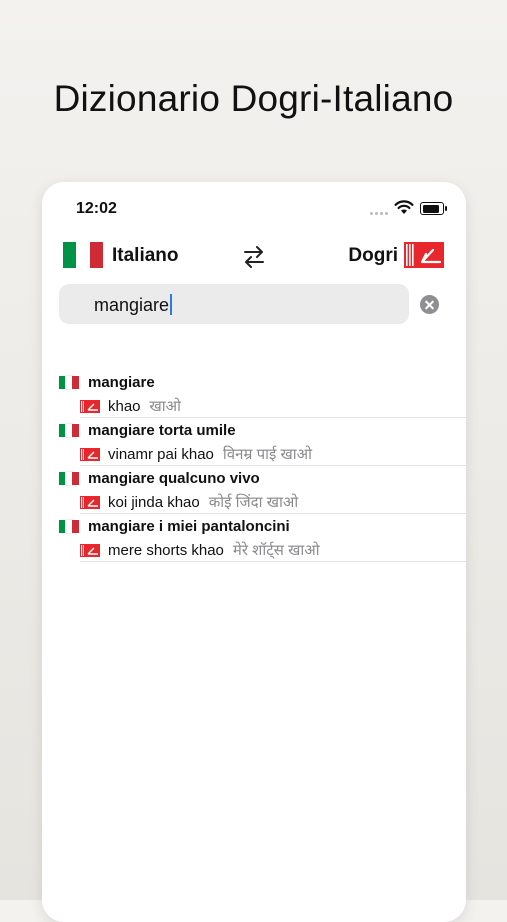  What do you see at coordinates (404, 207) in the screenshot?
I see `wifi-icon` at bounding box center [404, 207].